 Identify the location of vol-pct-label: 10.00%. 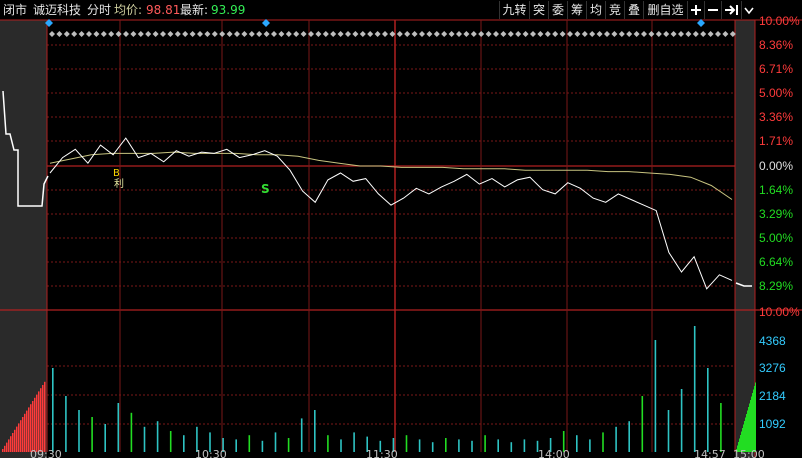
(779, 312).